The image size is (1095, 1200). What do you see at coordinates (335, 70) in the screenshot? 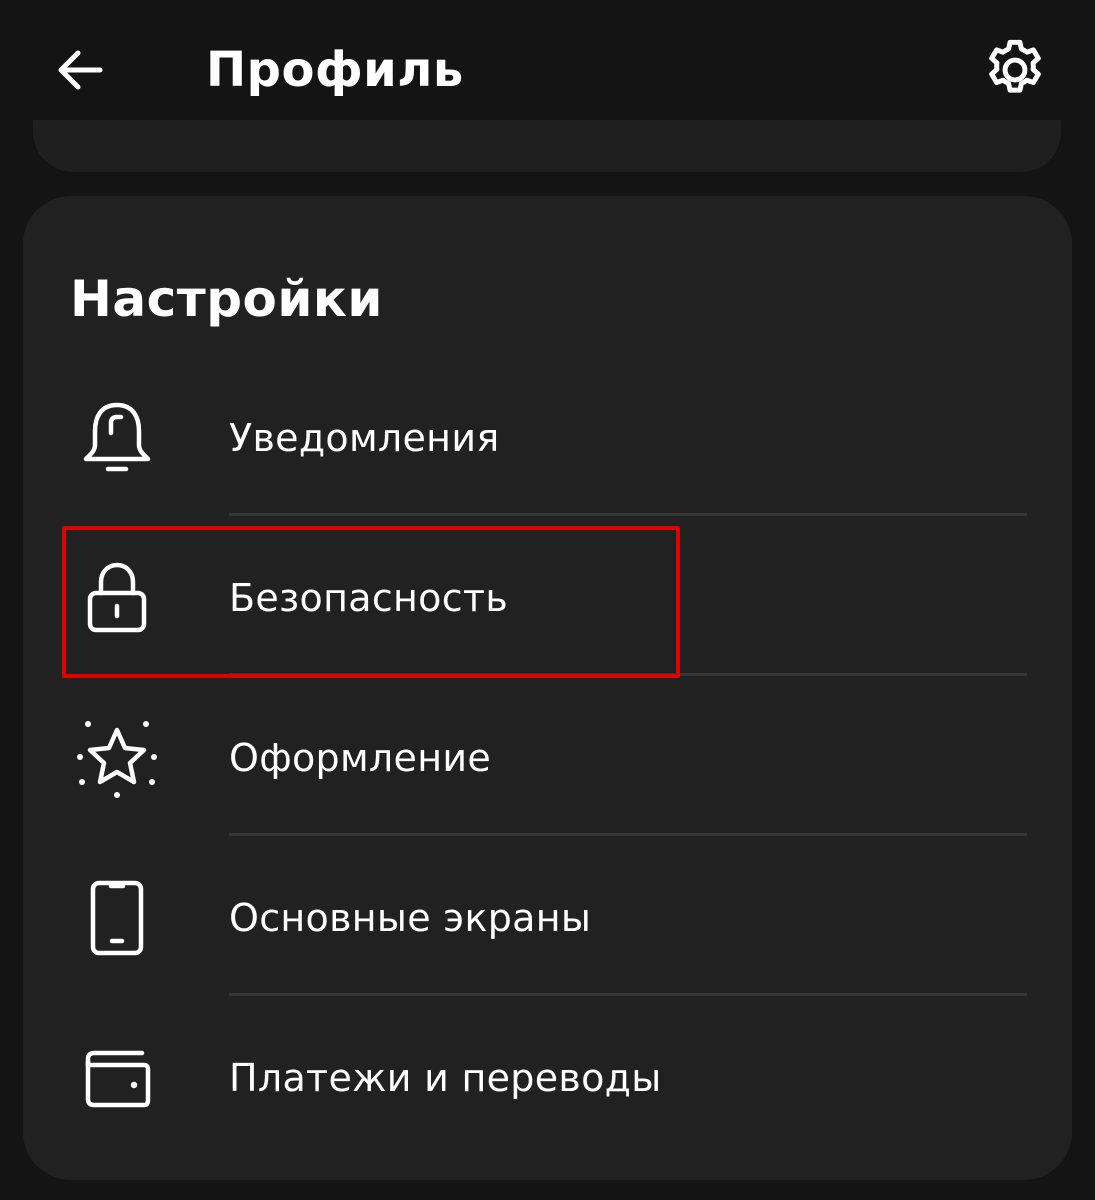
I see `page-title: Профиль` at bounding box center [335, 70].